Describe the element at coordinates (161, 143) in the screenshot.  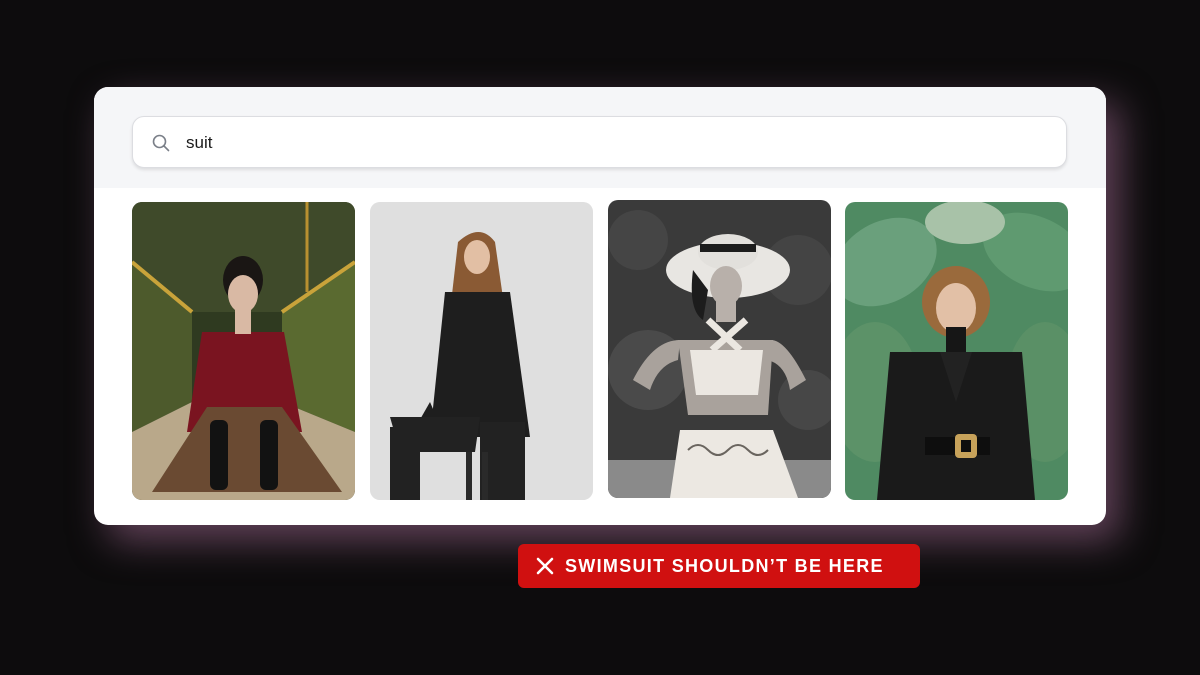
I see `search-icon` at that location.